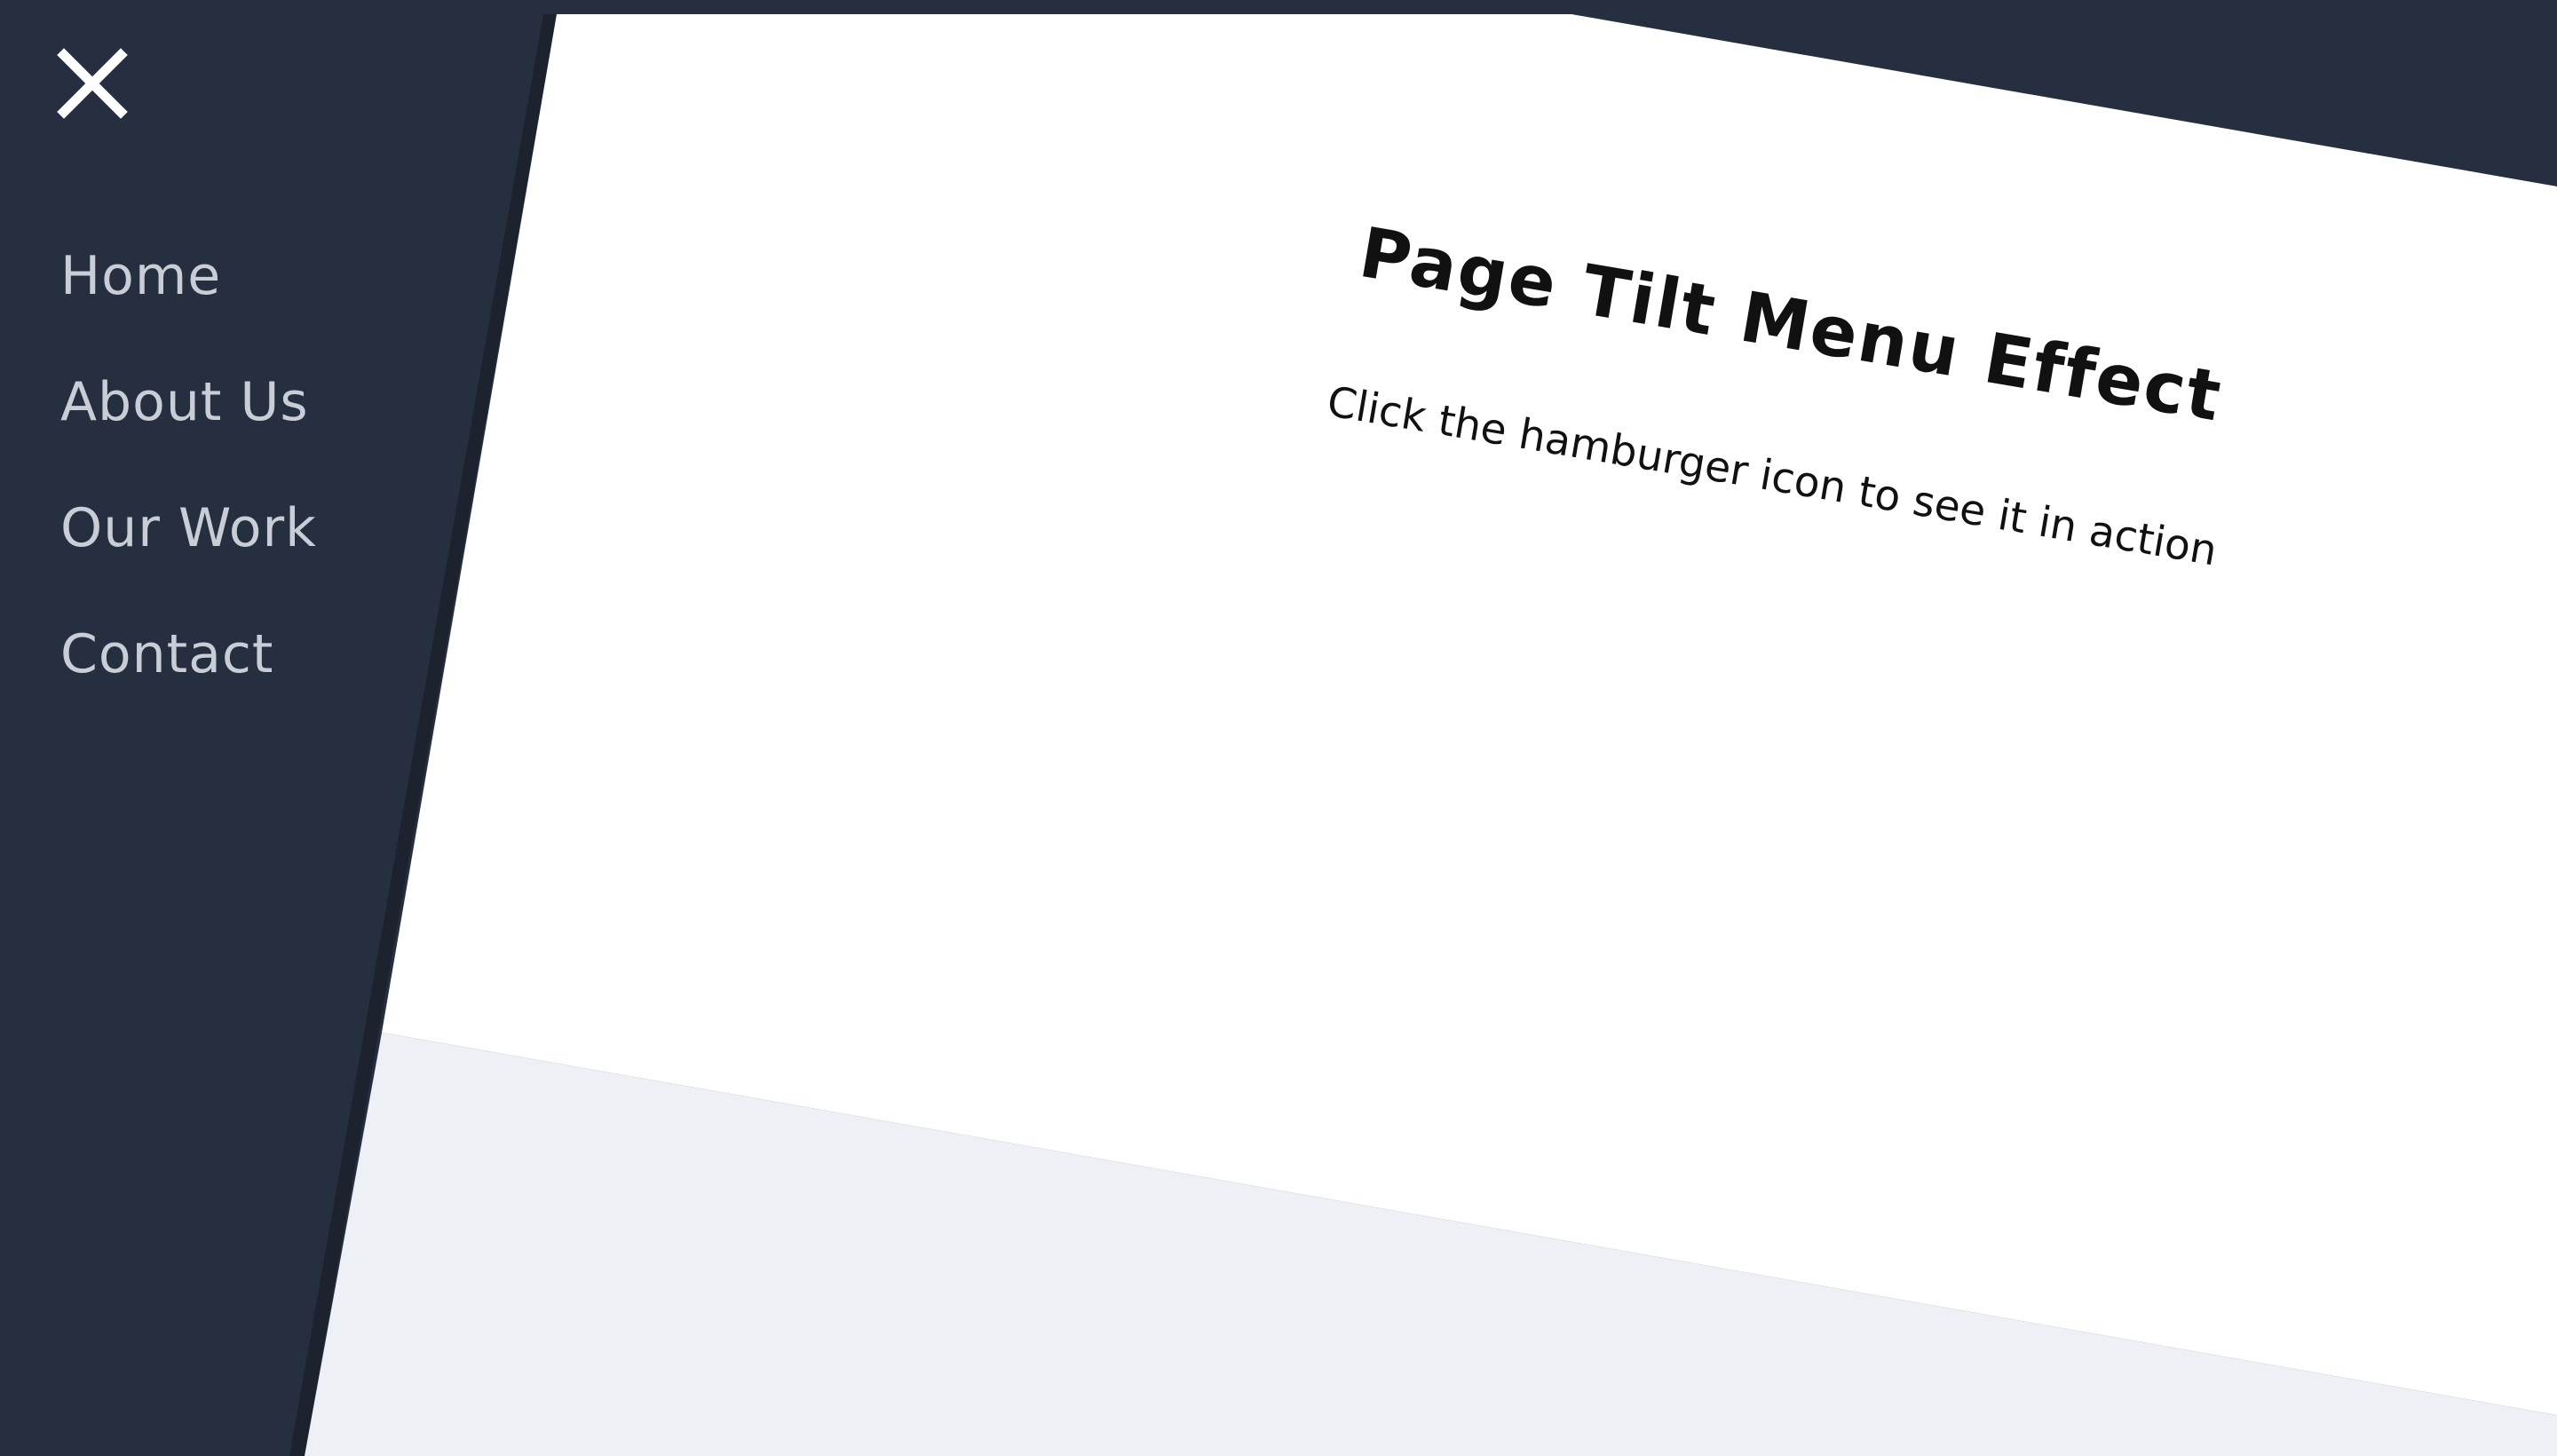 This screenshot has width=2557, height=1456. Describe the element at coordinates (166, 654) in the screenshot. I see `menu-link-contact: Contact` at that location.